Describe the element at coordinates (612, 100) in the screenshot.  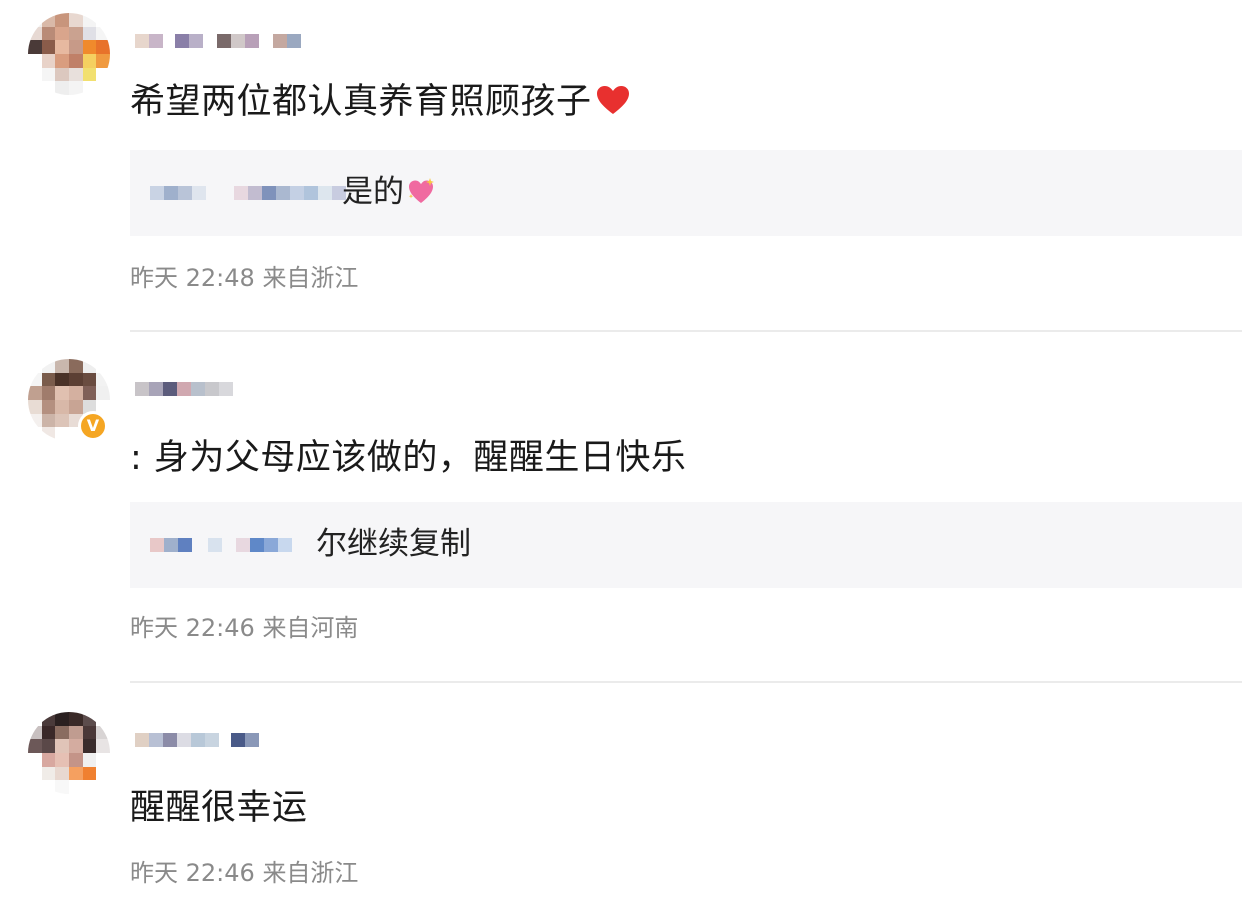
I see `red-heart-icon` at that location.